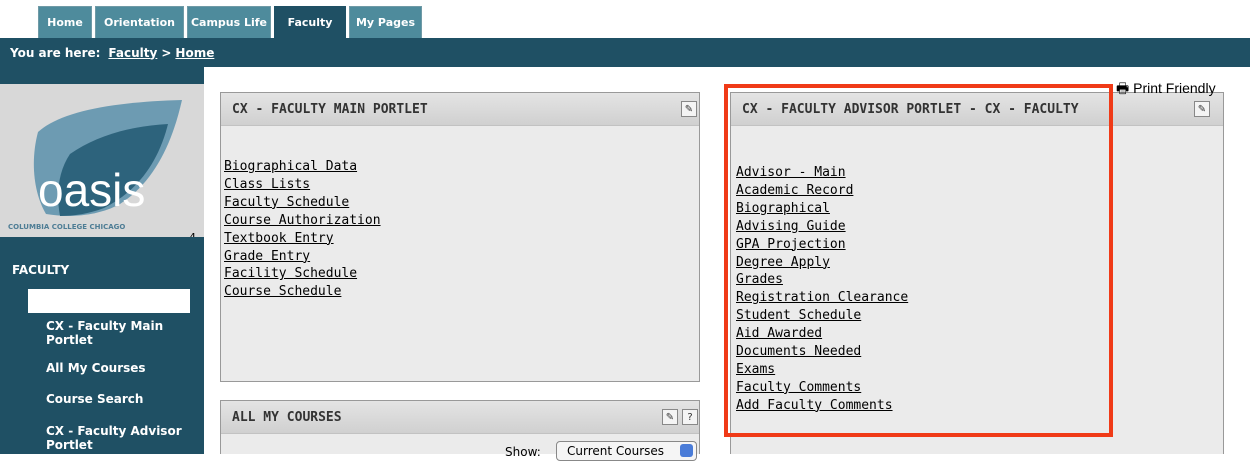 Image resolution: width=1250 pixels, height=461 pixels. What do you see at coordinates (1245, 260) in the screenshot?
I see `right-edge-panel` at bounding box center [1245, 260].